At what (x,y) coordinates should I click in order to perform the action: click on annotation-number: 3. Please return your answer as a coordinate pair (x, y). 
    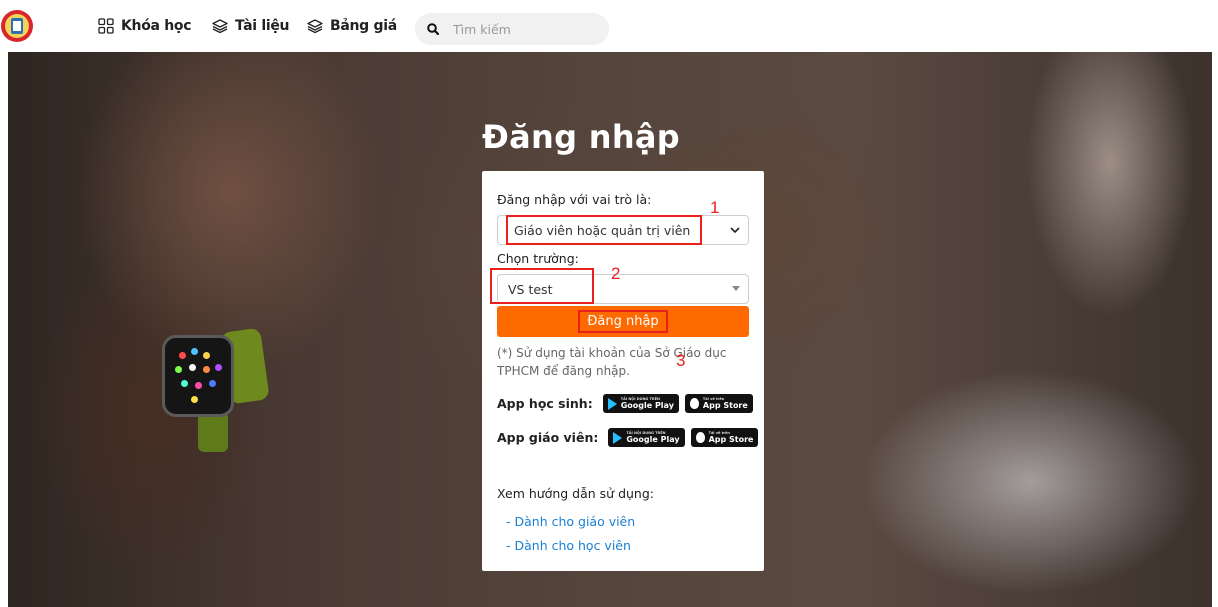
    Looking at the image, I should click on (681, 360).